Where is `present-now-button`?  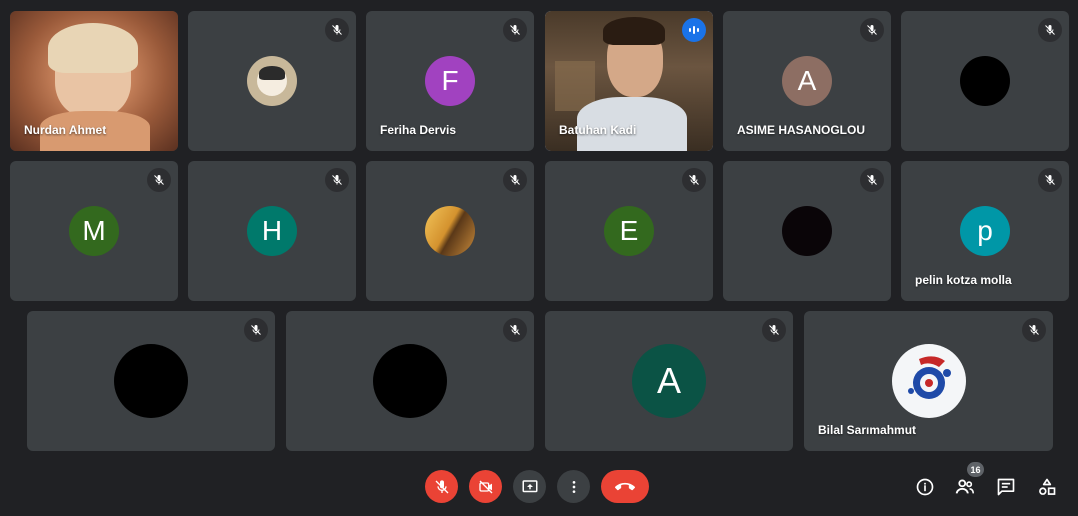 present-now-button is located at coordinates (529, 486).